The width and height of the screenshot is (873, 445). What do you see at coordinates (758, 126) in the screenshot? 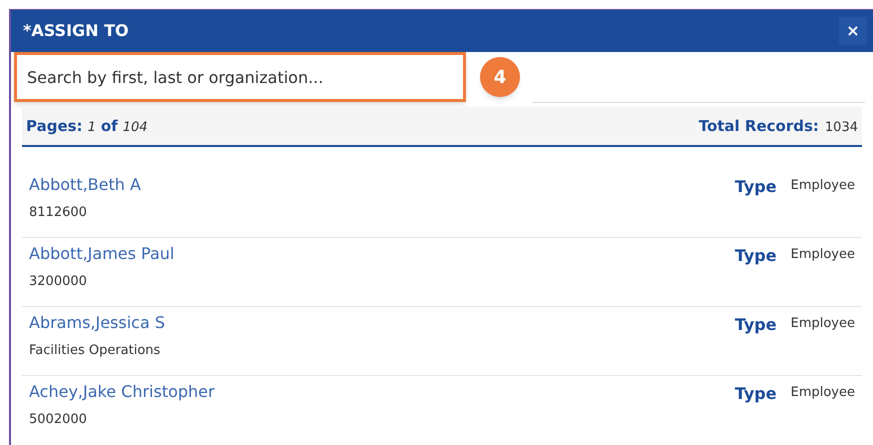
I see `total-records-label: Total Records:` at bounding box center [758, 126].